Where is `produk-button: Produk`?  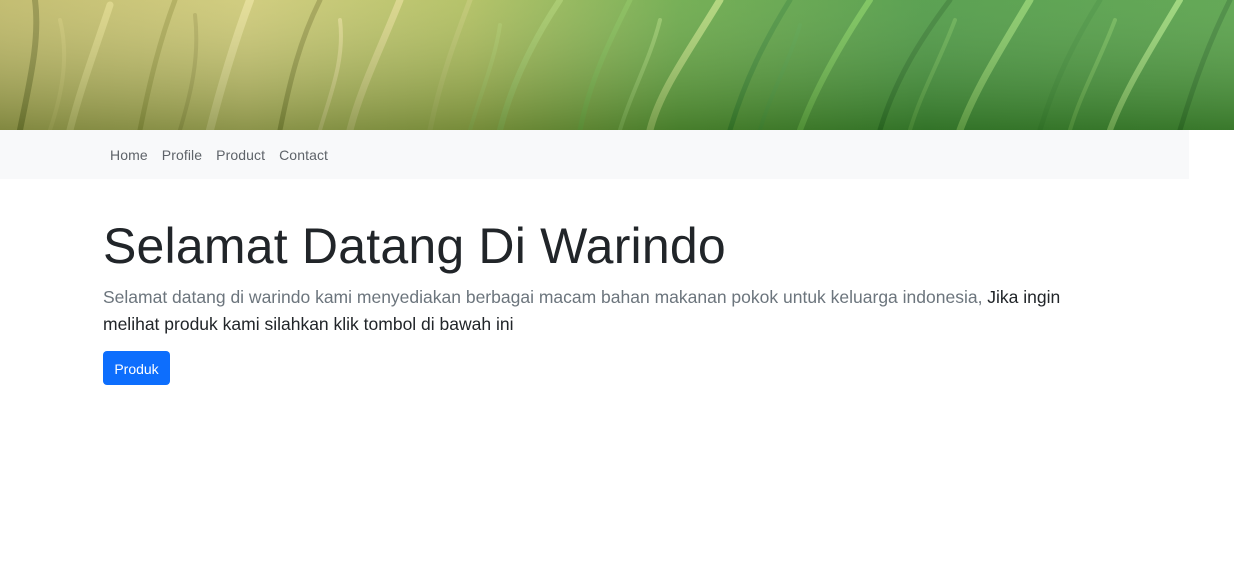 produk-button: Produk is located at coordinates (136, 368).